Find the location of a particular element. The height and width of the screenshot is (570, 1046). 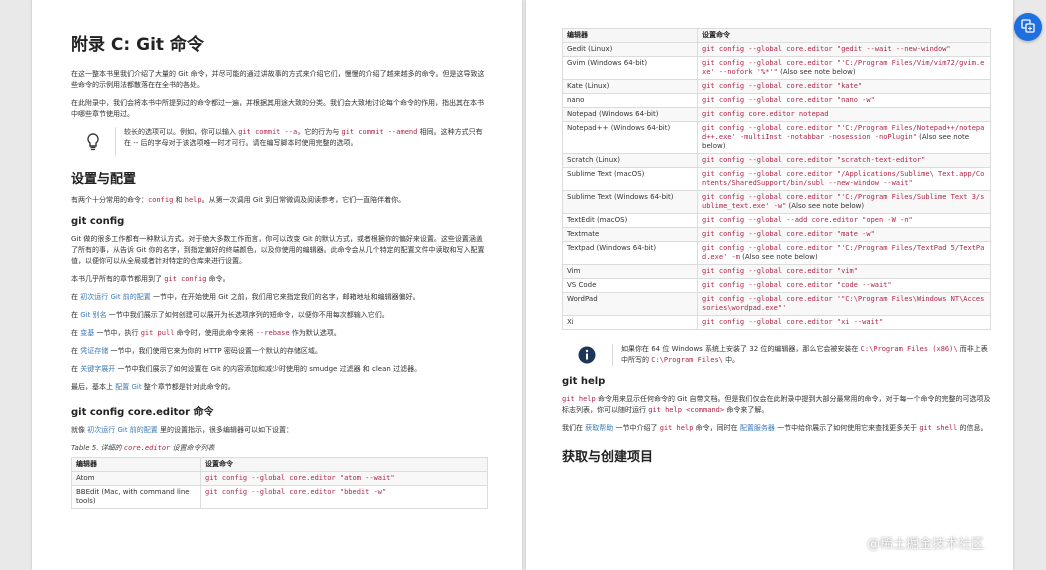

editor-cell: Sublime Text (Windows 64-bit) is located at coordinates (630, 202).